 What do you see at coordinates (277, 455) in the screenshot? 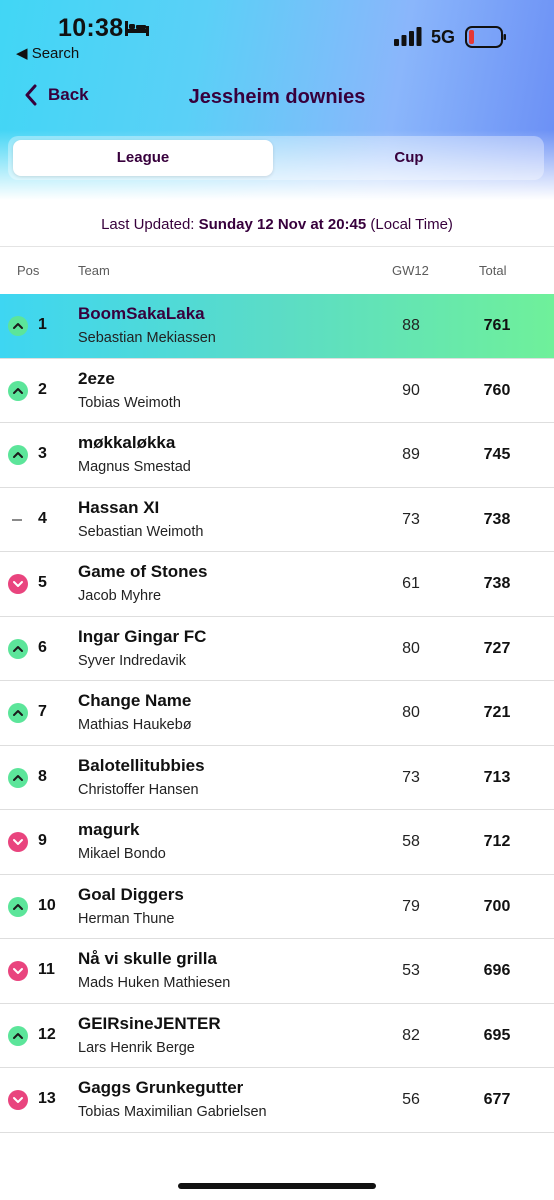
I see `table-row: 3 møkkaløkka Magnus Smestad 89 745` at bounding box center [277, 455].